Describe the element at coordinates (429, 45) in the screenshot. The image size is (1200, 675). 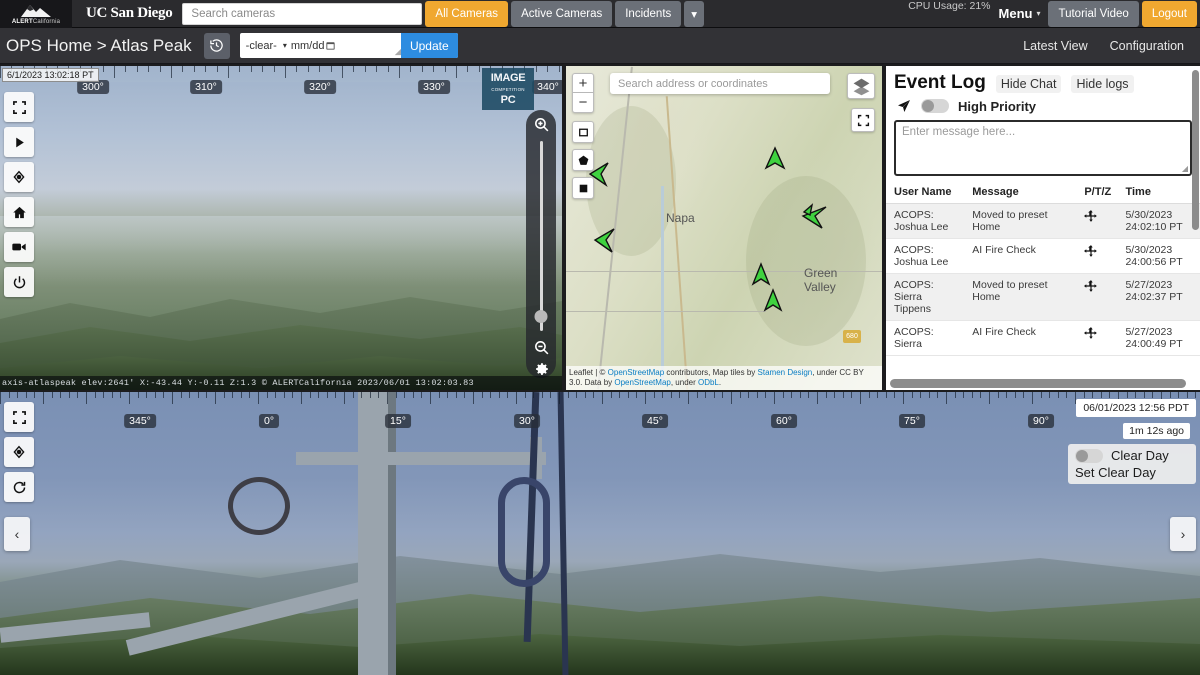
I see `update-button: Update` at that location.